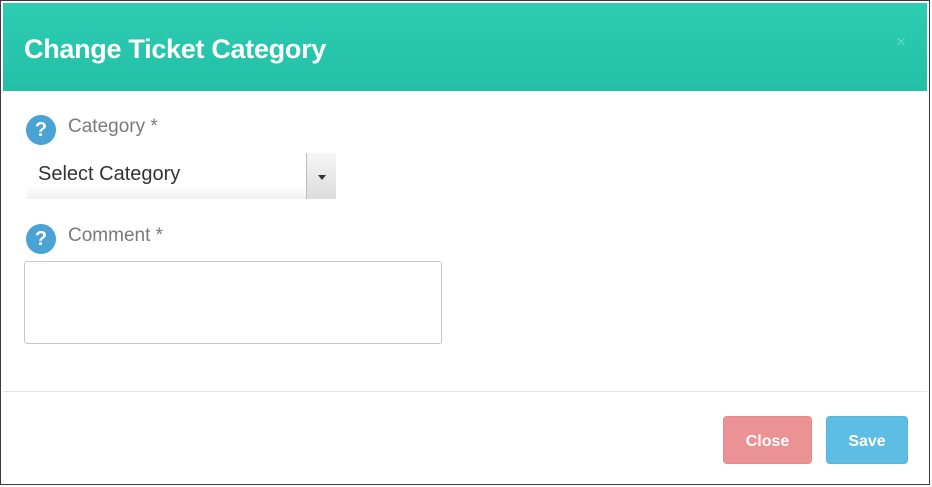 The image size is (932, 487). I want to click on comment-label: Comment *, so click(116, 235).